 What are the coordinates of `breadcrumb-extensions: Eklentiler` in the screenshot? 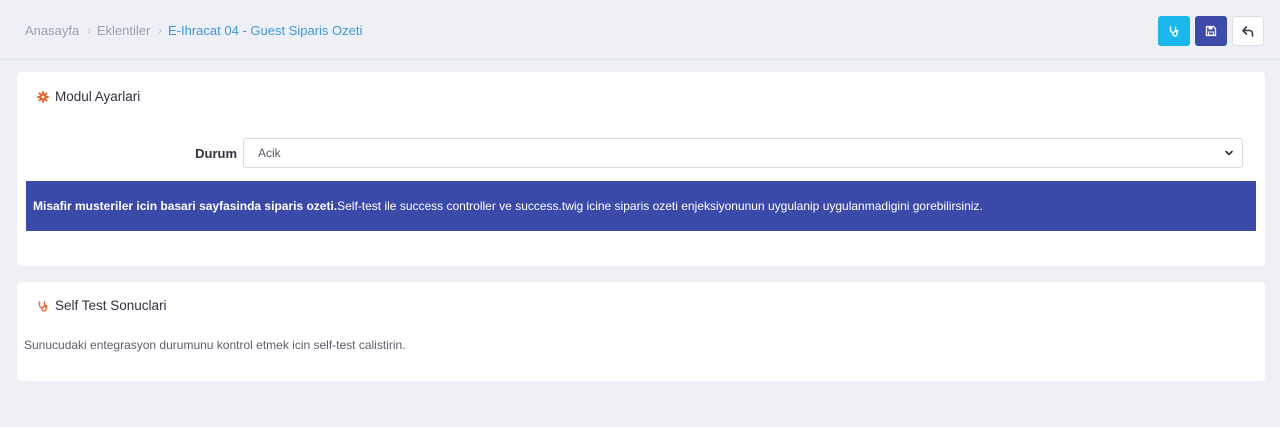 It's located at (123, 30).